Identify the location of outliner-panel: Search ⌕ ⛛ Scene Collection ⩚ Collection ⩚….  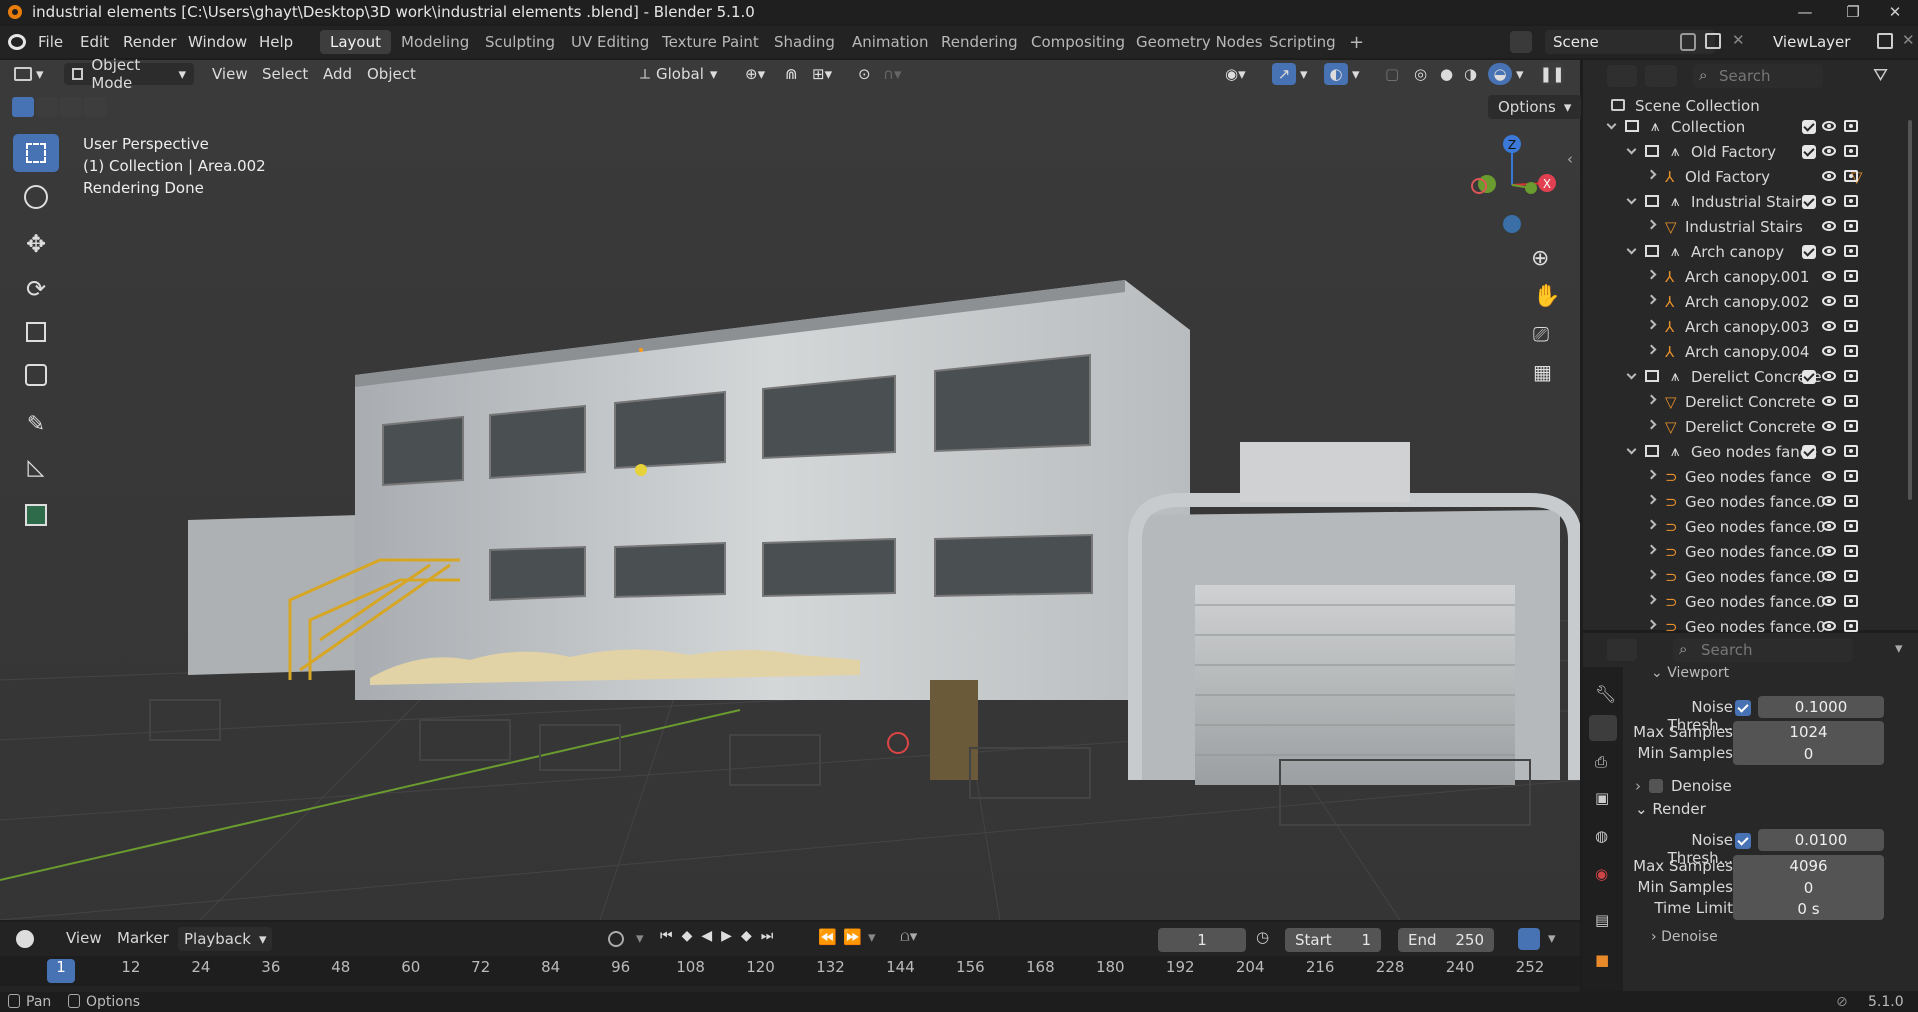
(1750, 348).